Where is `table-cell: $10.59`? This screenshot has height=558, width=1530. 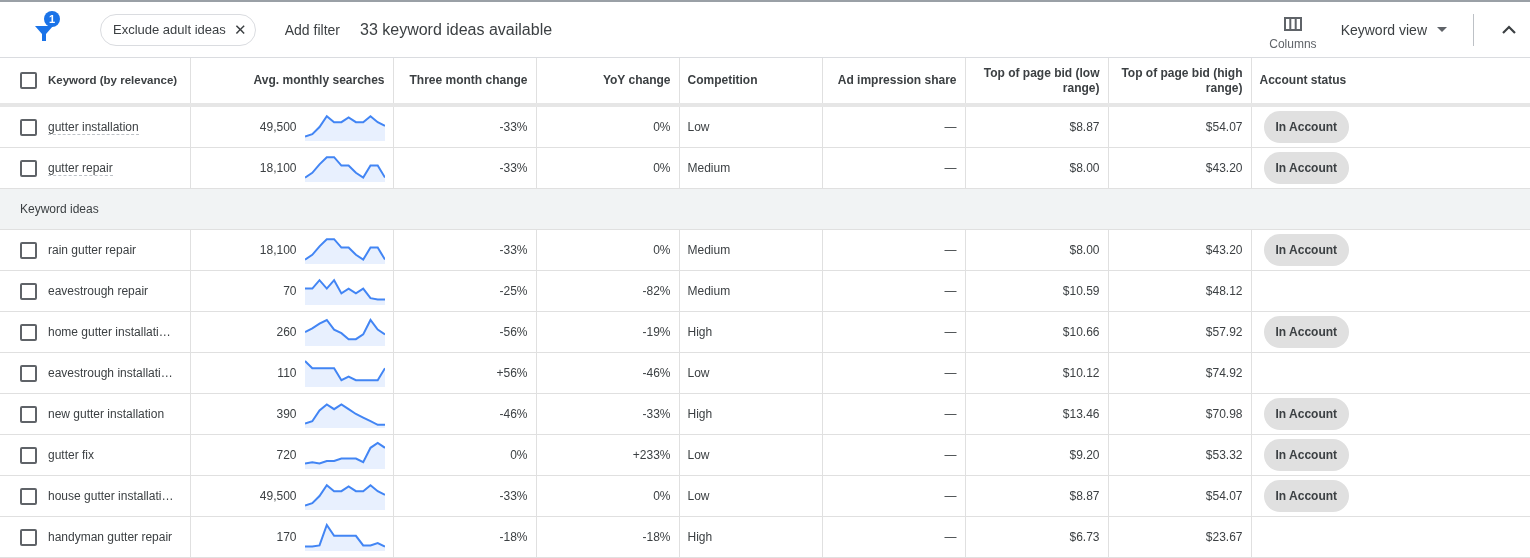 table-cell: $10.59 is located at coordinates (1081, 291).